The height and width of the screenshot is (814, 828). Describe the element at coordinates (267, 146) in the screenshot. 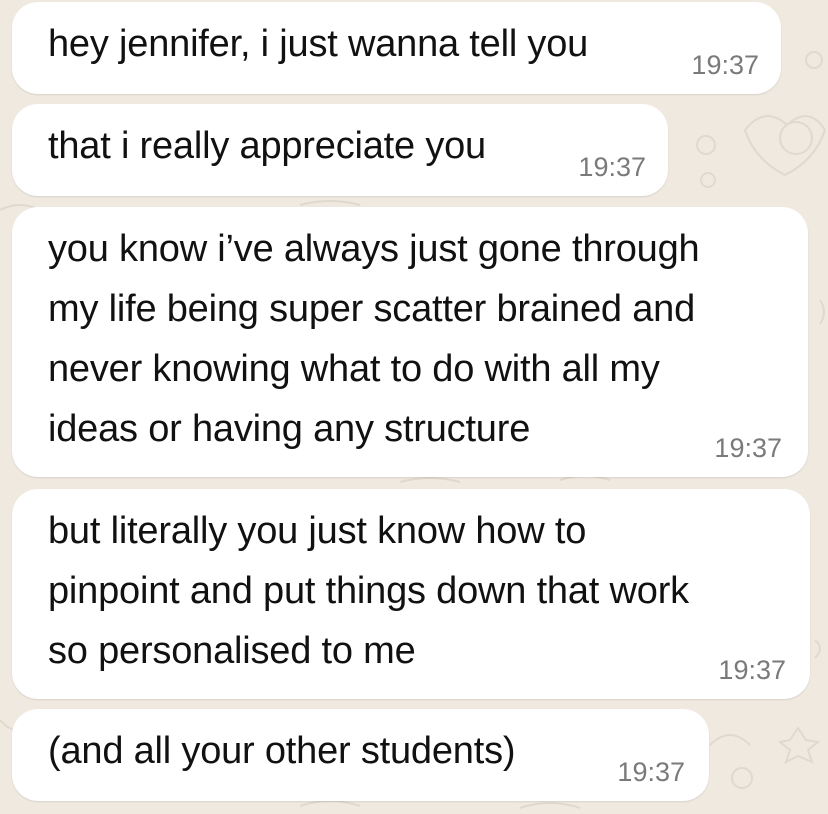

I see `message-text: that i really appreciate you` at that location.